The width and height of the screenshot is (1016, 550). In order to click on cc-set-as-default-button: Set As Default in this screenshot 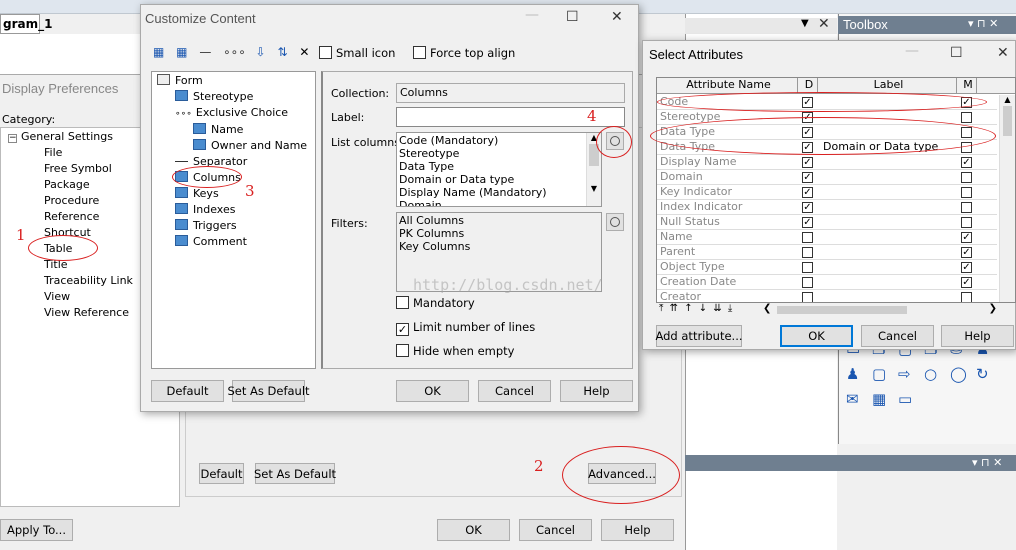, I will do `click(268, 391)`.